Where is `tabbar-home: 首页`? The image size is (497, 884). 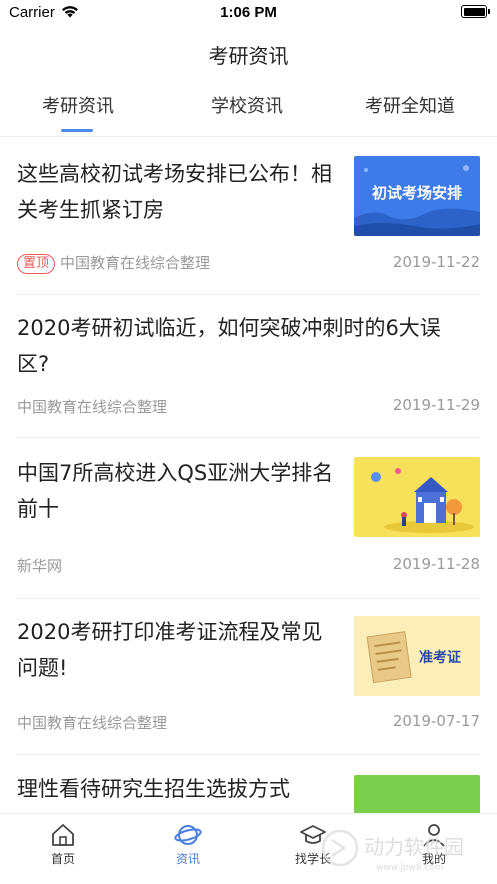
tabbar-home: 首页 is located at coordinates (63, 844).